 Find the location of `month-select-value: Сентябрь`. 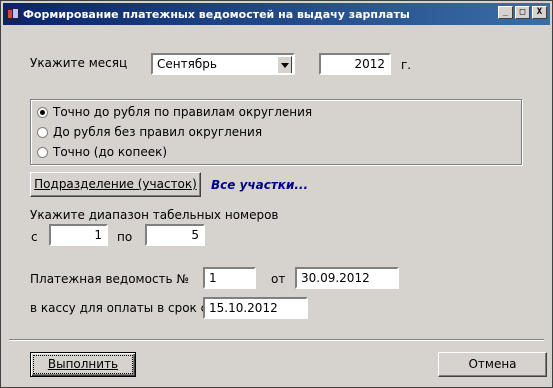

month-select-value: Сентябрь is located at coordinates (187, 64).